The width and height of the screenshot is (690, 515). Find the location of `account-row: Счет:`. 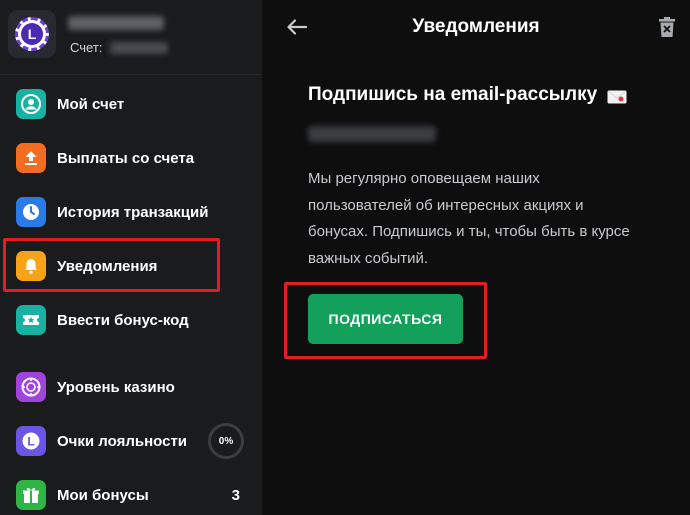

account-row: Счет: is located at coordinates (119, 47).